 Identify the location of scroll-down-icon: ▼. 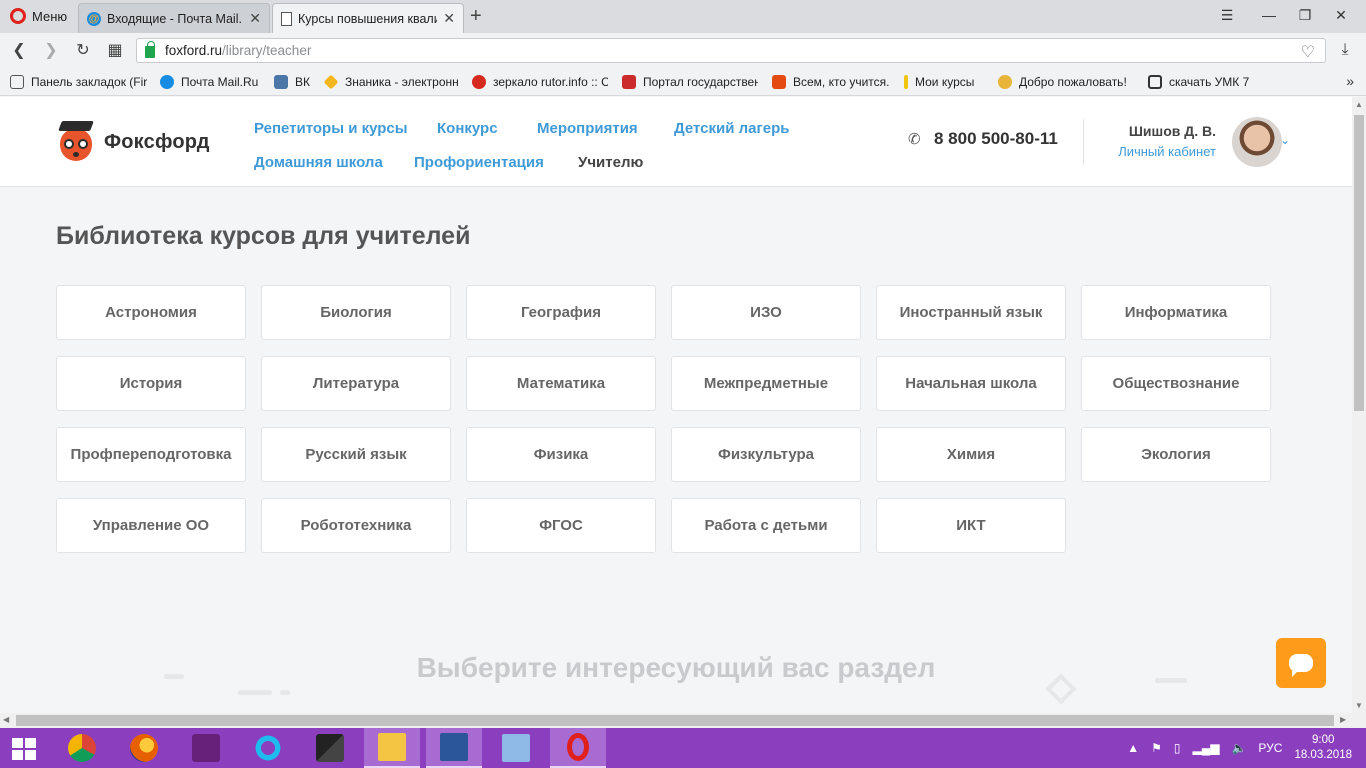
(1359, 705).